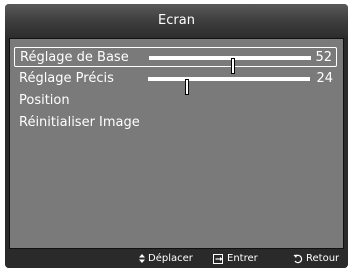 The height and width of the screenshot is (272, 354). I want to click on slider-reglage-de-base, so click(230, 65).